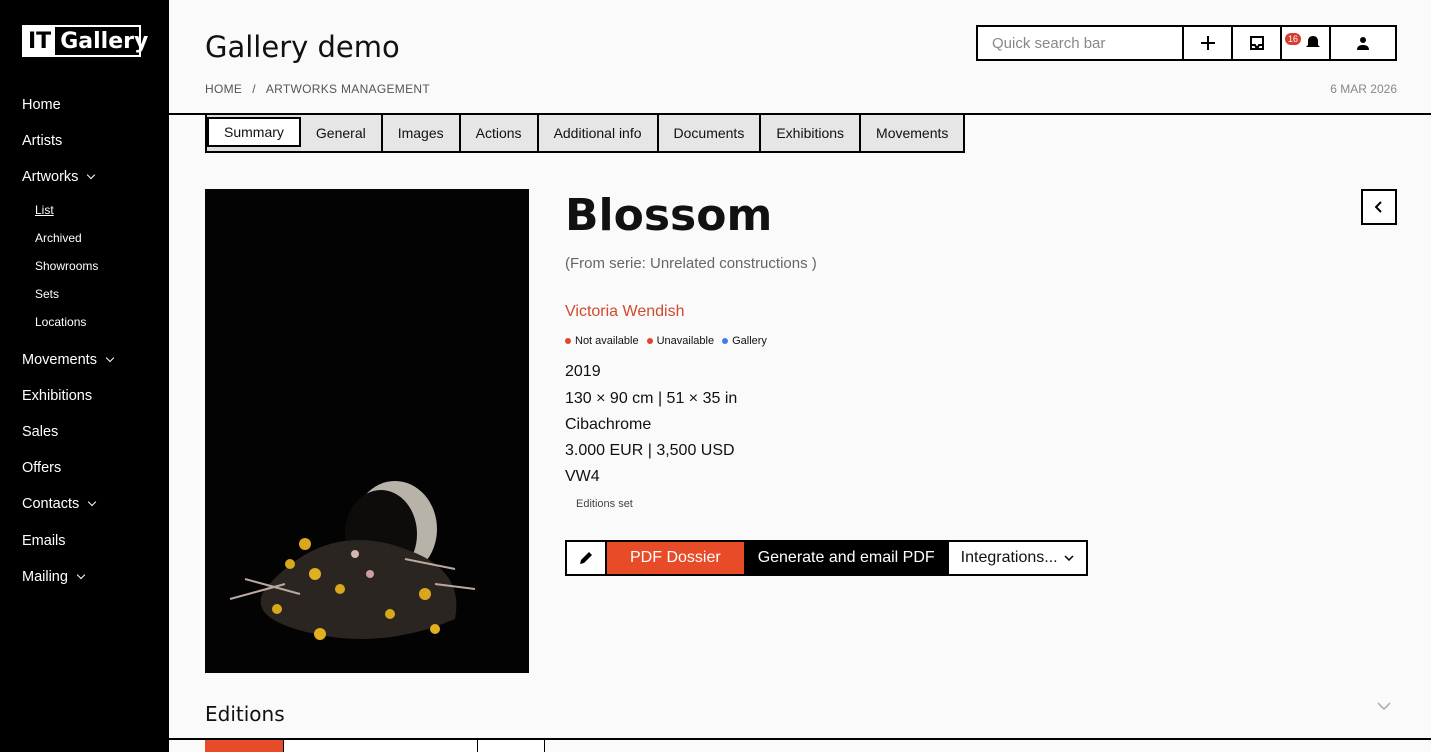 The height and width of the screenshot is (752, 1431). I want to click on sidebar-item-artists: Artists, so click(42, 141).